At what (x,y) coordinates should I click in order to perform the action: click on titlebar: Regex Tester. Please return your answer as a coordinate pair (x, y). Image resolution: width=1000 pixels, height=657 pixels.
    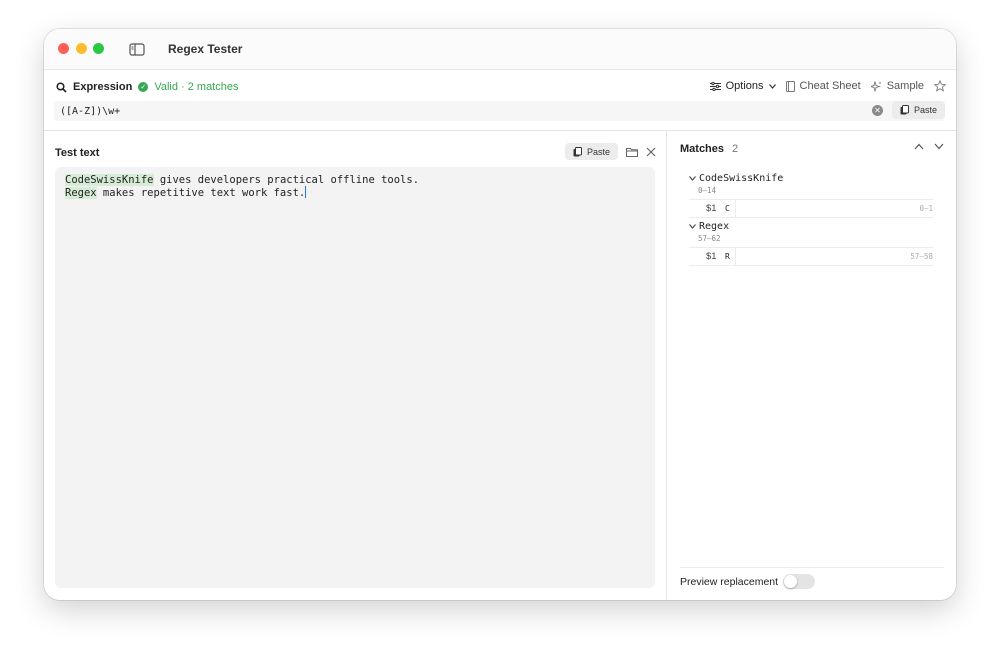
    Looking at the image, I should click on (500, 49).